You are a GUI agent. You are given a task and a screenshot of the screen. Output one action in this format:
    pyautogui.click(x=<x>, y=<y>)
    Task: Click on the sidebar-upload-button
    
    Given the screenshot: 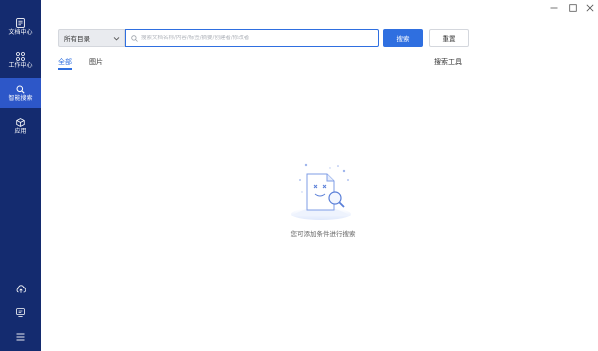 What is the action you would take?
    pyautogui.click(x=20, y=289)
    